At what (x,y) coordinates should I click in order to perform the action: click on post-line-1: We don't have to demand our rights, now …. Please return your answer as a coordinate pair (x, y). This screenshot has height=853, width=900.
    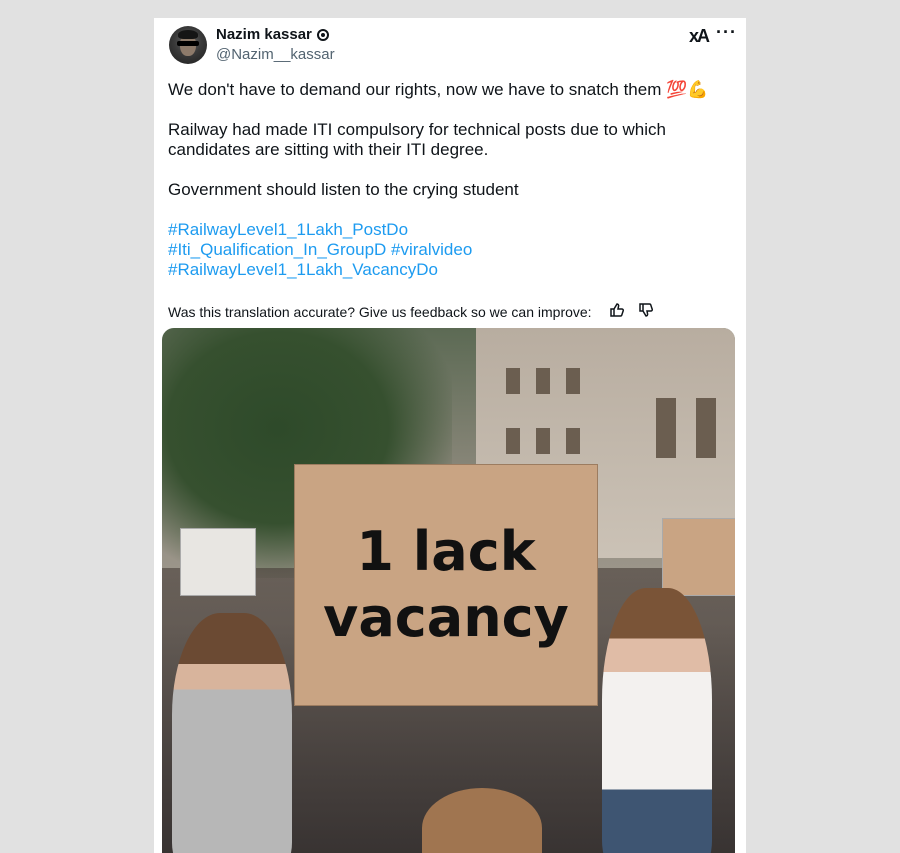
    Looking at the image, I should click on (438, 89).